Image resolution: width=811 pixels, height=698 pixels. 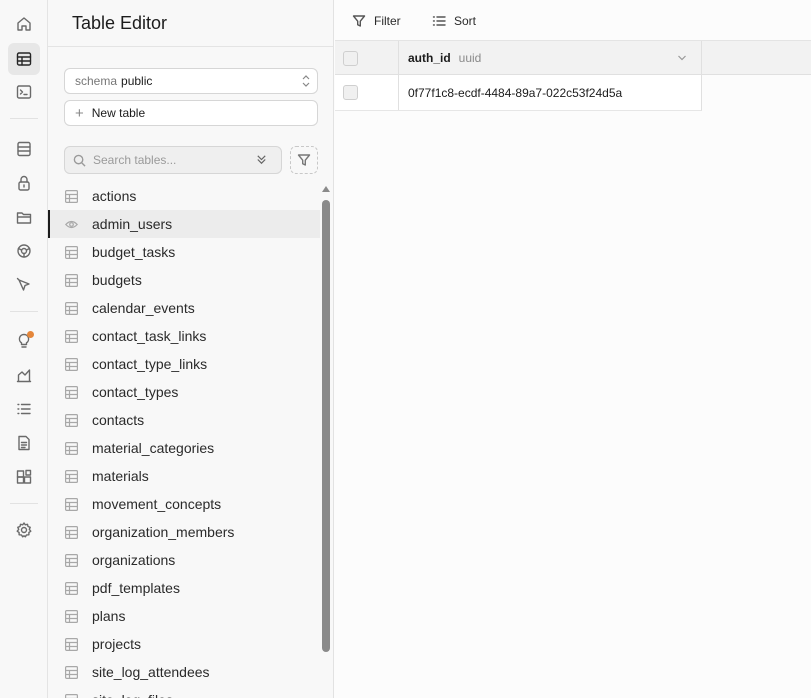 I want to click on table-list-item-label: movement_concepts, so click(x=157, y=504).